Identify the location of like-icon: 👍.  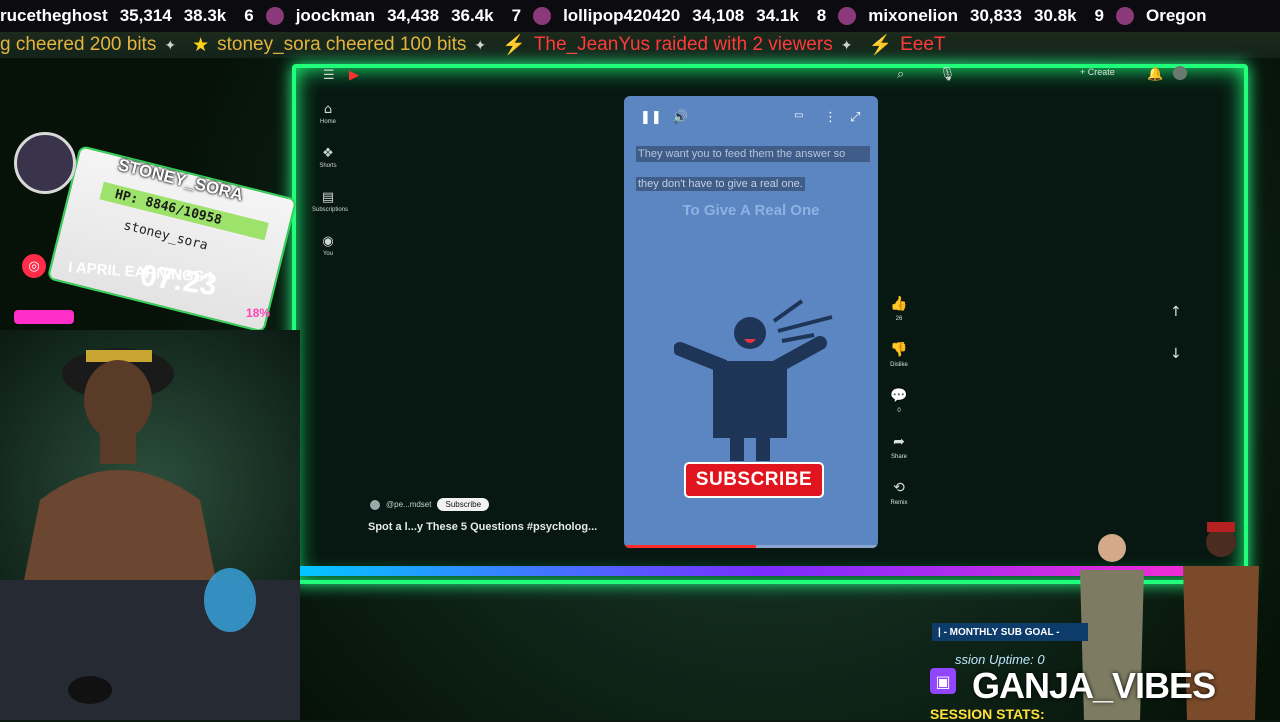
(899, 304).